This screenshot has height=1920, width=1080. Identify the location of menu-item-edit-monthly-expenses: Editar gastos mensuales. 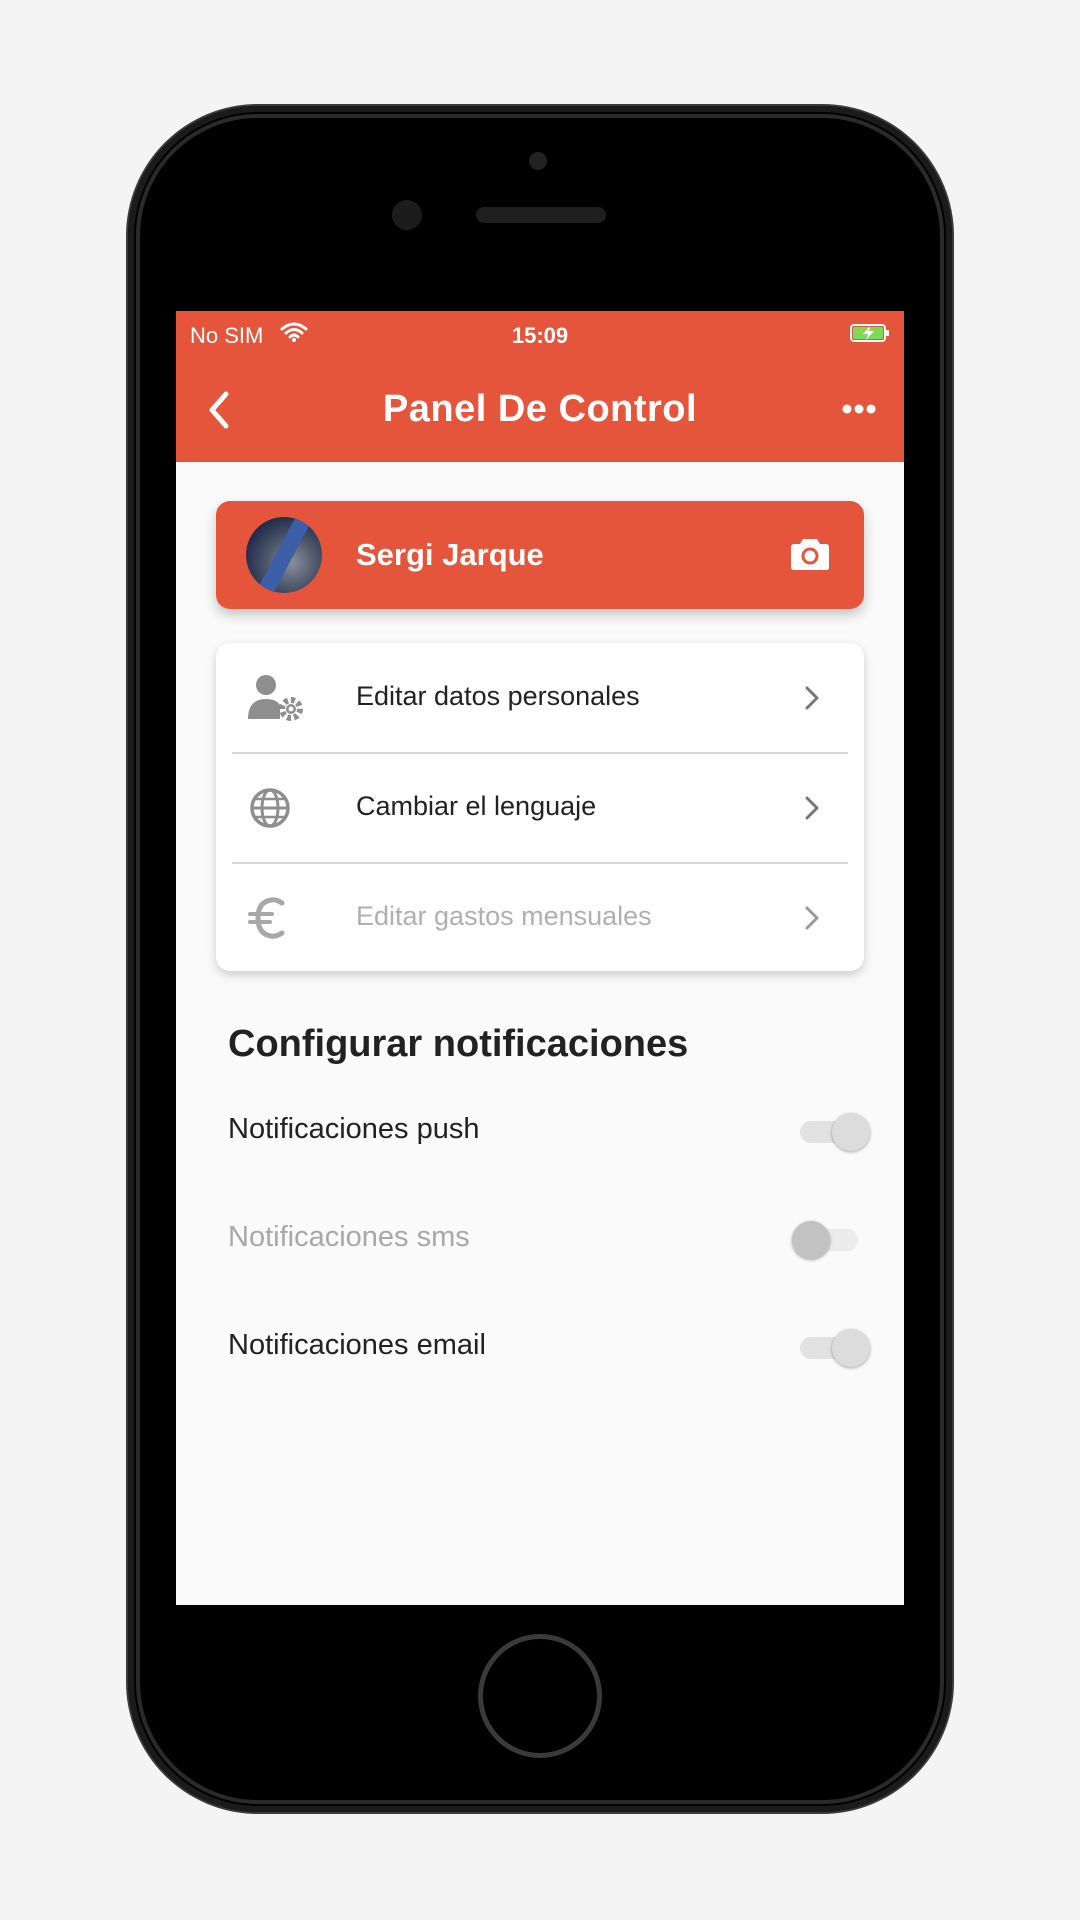
(540, 918).